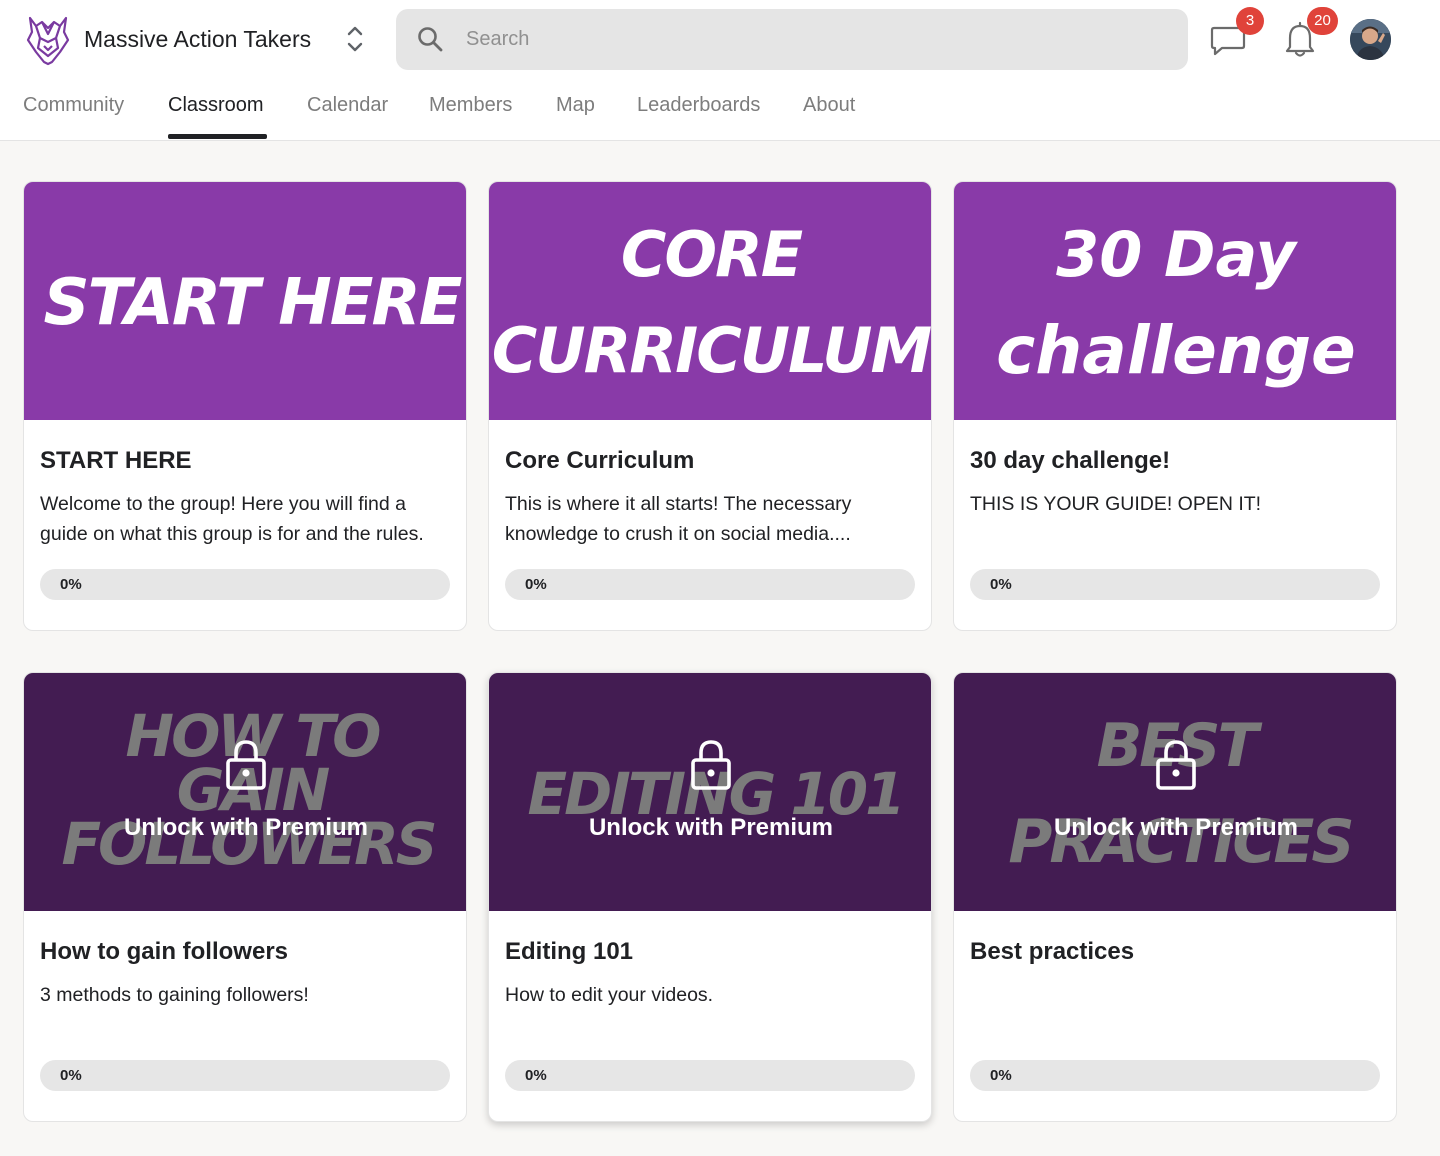 This screenshot has height=1156, width=1440. I want to click on course-cover: 30 Day challenge, so click(1175, 301).